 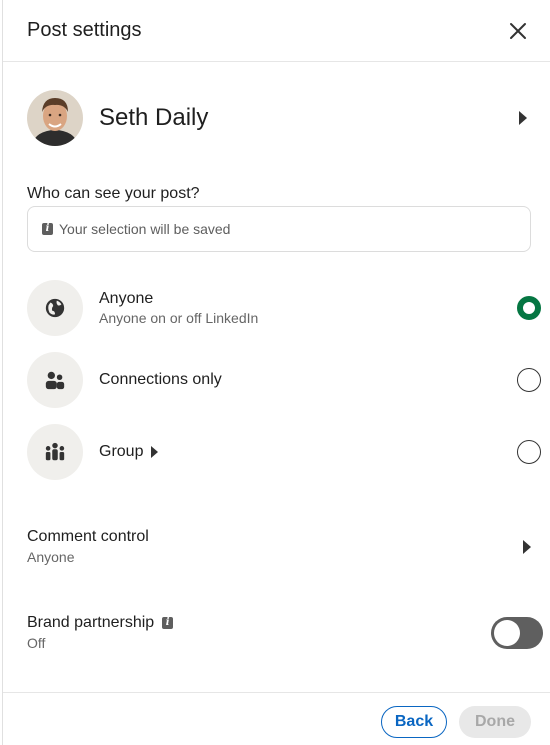 What do you see at coordinates (414, 722) in the screenshot?
I see `back-button: Back` at bounding box center [414, 722].